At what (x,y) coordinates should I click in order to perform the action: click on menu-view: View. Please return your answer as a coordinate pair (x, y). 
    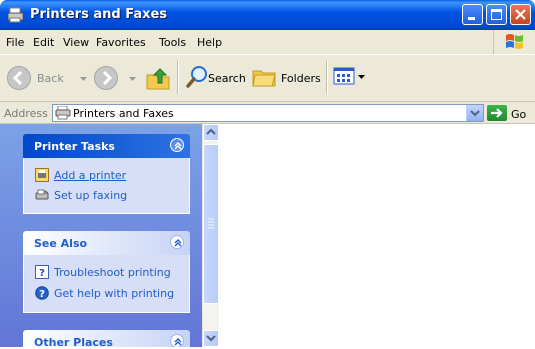
    Looking at the image, I should click on (76, 42).